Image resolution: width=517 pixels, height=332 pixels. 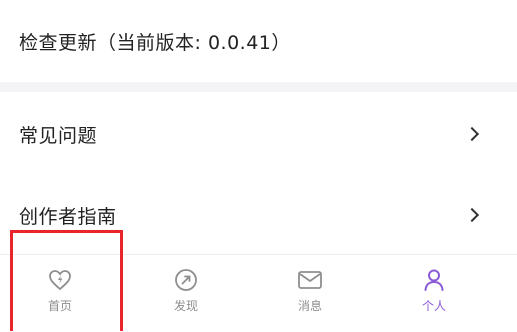 I want to click on tab-discover-label: 发现, so click(x=185, y=306).